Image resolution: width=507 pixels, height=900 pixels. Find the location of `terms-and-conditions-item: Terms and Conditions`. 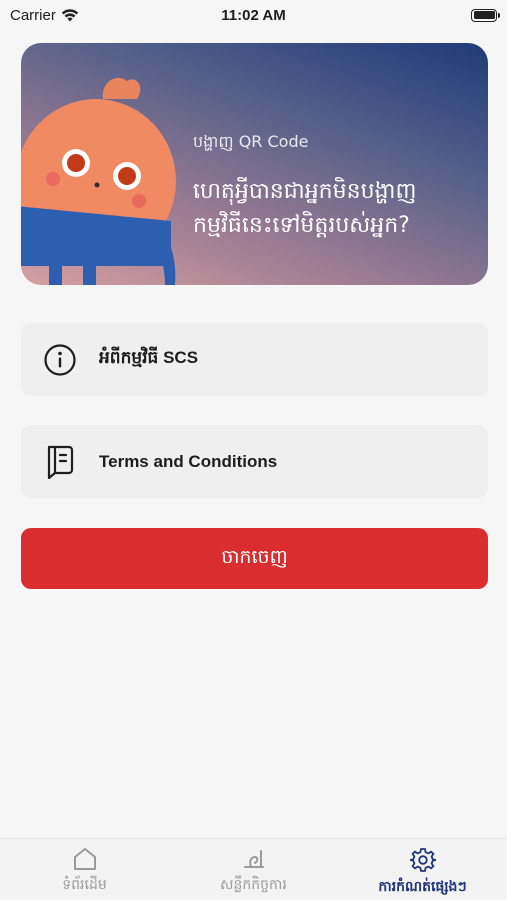

terms-and-conditions-item: Terms and Conditions is located at coordinates (254, 461).